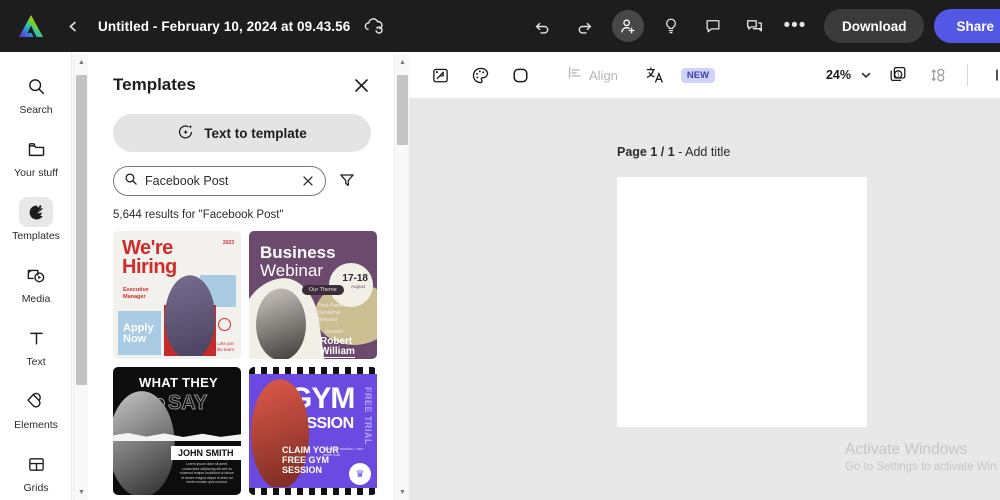  Describe the element at coordinates (36, 362) in the screenshot. I see `sidebar-label: Text` at that location.